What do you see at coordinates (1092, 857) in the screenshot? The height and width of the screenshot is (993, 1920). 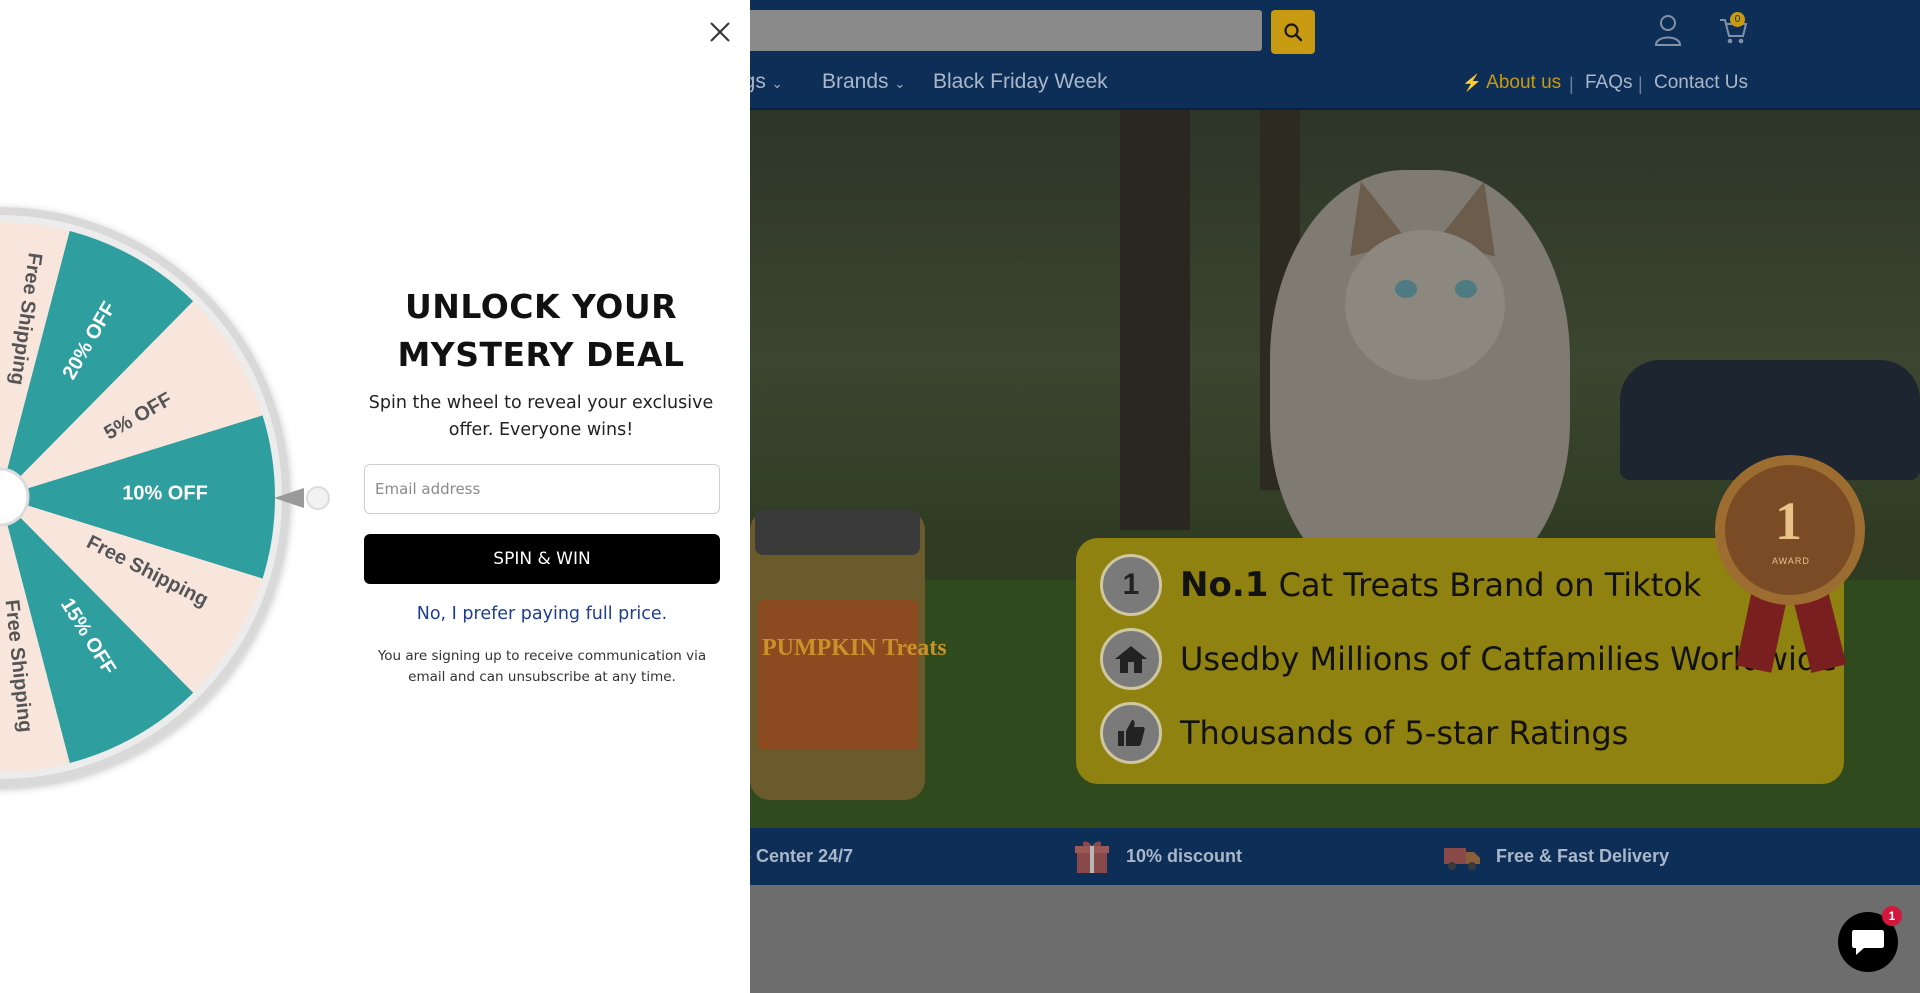 I see `gift-icon` at bounding box center [1092, 857].